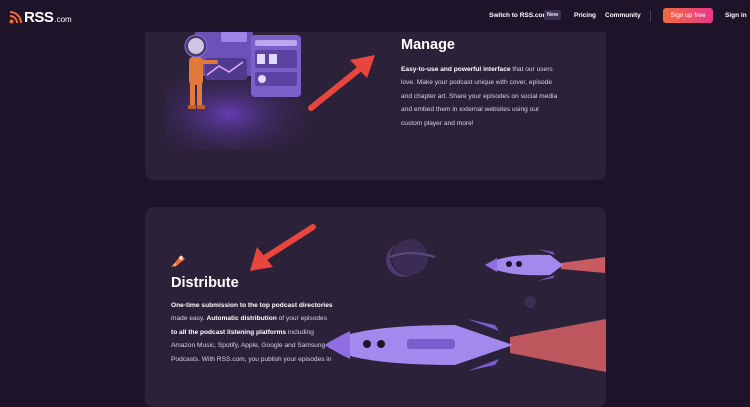  Describe the element at coordinates (15, 17) in the screenshot. I see `rss-icon` at that location.